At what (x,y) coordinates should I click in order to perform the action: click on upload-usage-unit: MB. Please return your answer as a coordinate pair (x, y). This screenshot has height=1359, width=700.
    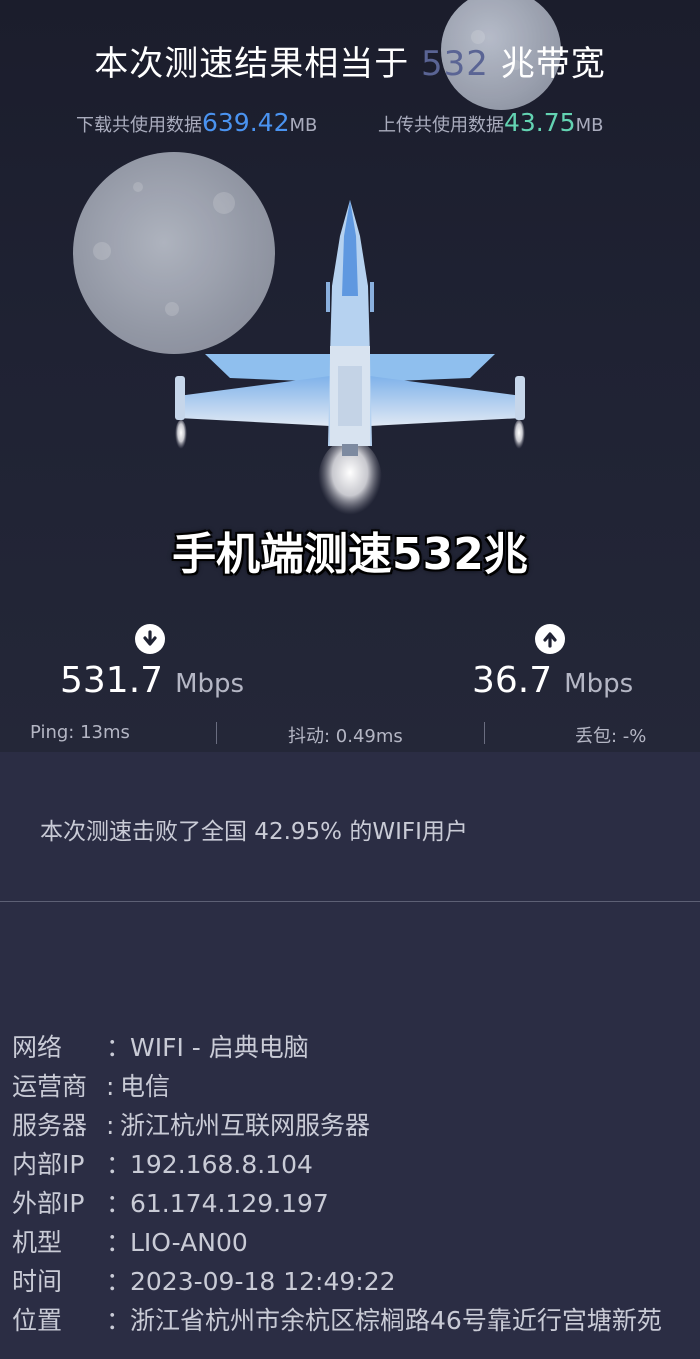
    Looking at the image, I should click on (589, 125).